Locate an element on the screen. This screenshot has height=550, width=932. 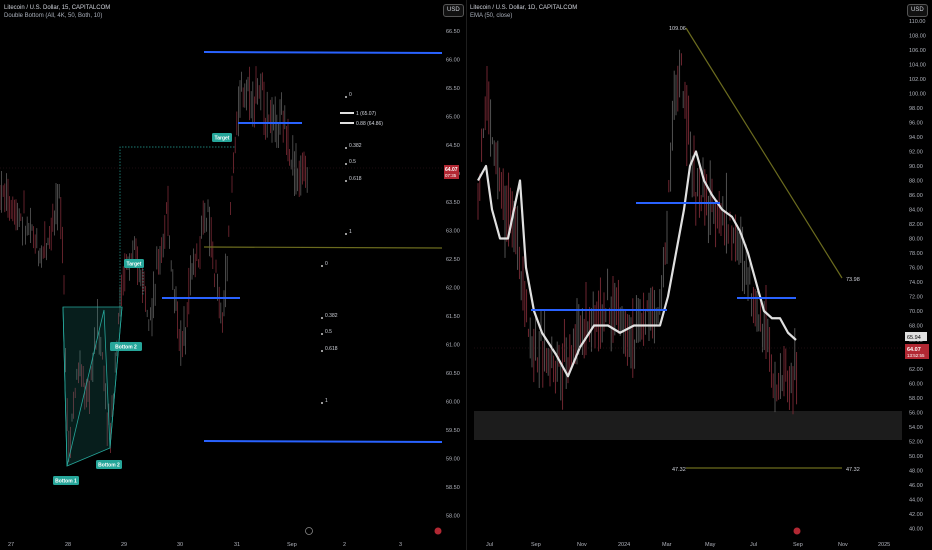
high-label: 109.06 is located at coordinates (677, 29).